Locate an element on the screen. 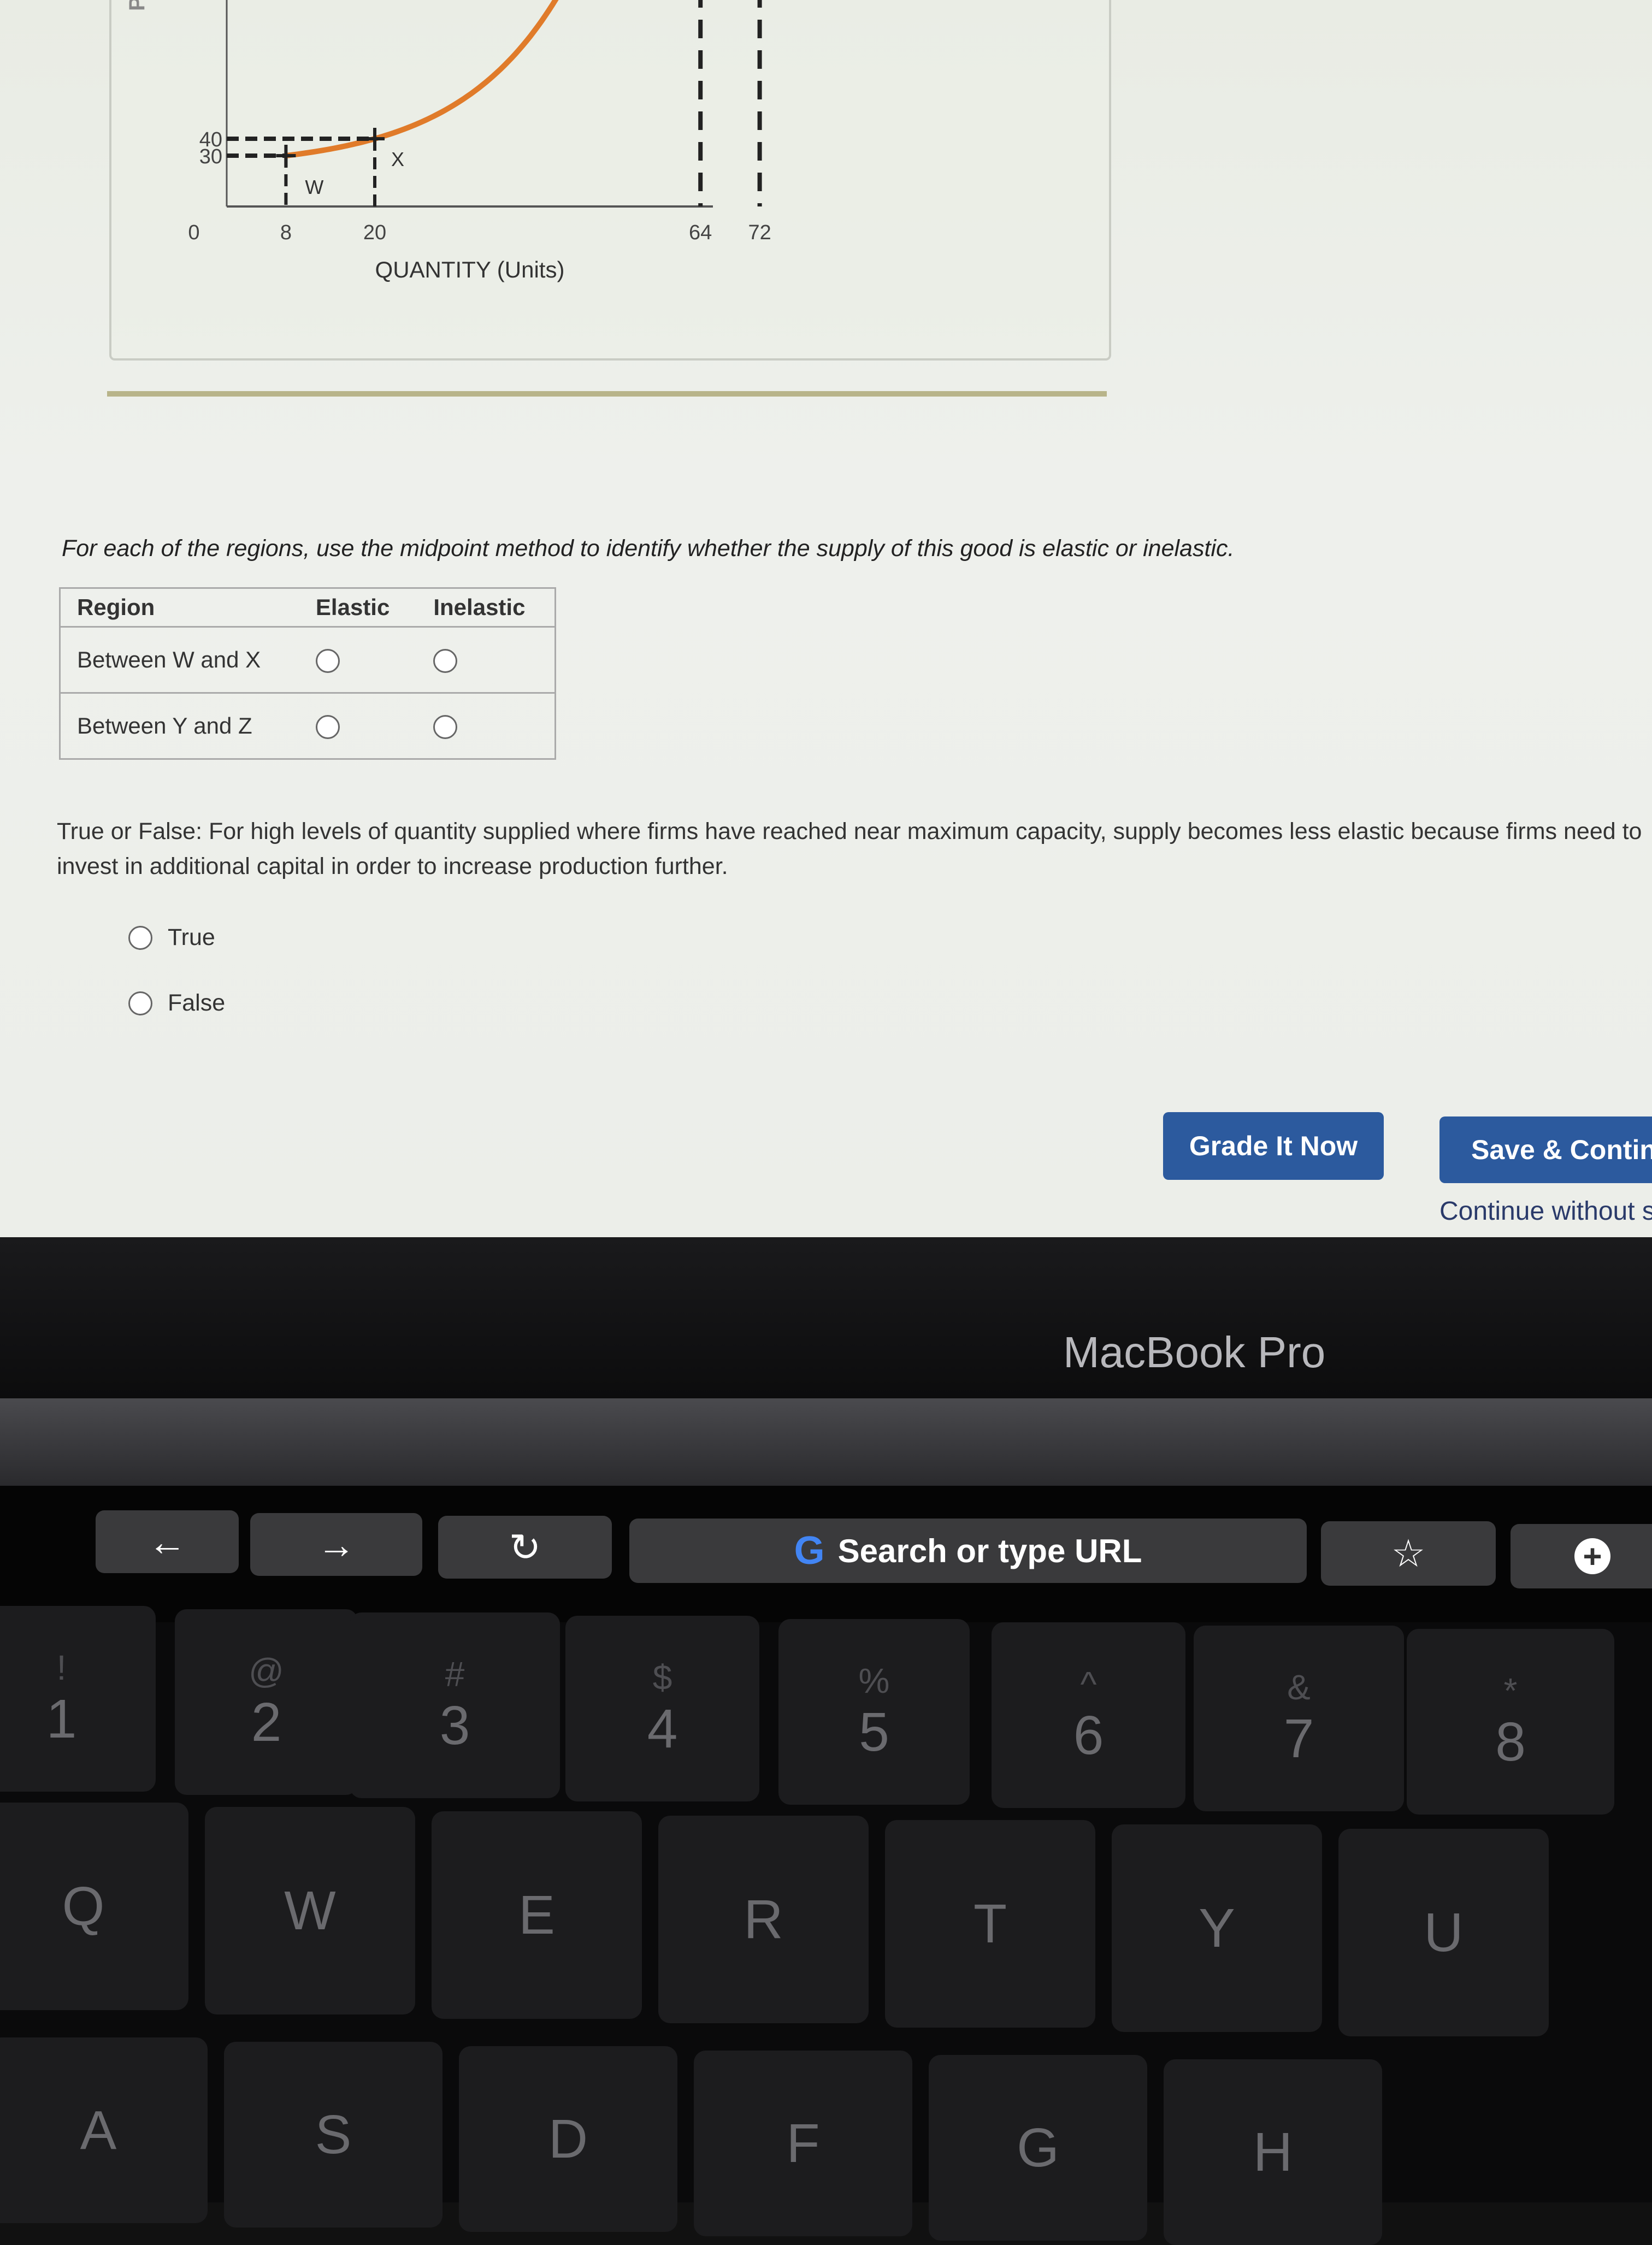 This screenshot has width=1652, height=2245. key-letter: D is located at coordinates (568, 2139).